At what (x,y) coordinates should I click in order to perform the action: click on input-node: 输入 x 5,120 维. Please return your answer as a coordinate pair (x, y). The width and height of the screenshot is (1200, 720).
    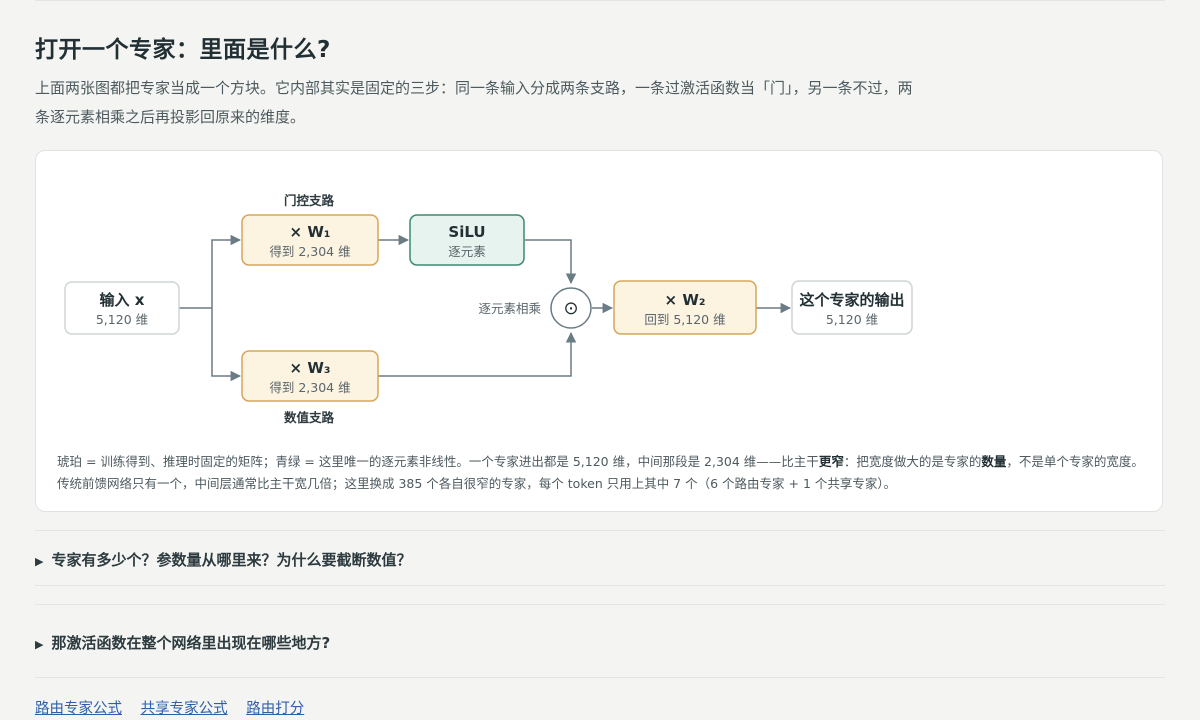
    Looking at the image, I should click on (122, 308).